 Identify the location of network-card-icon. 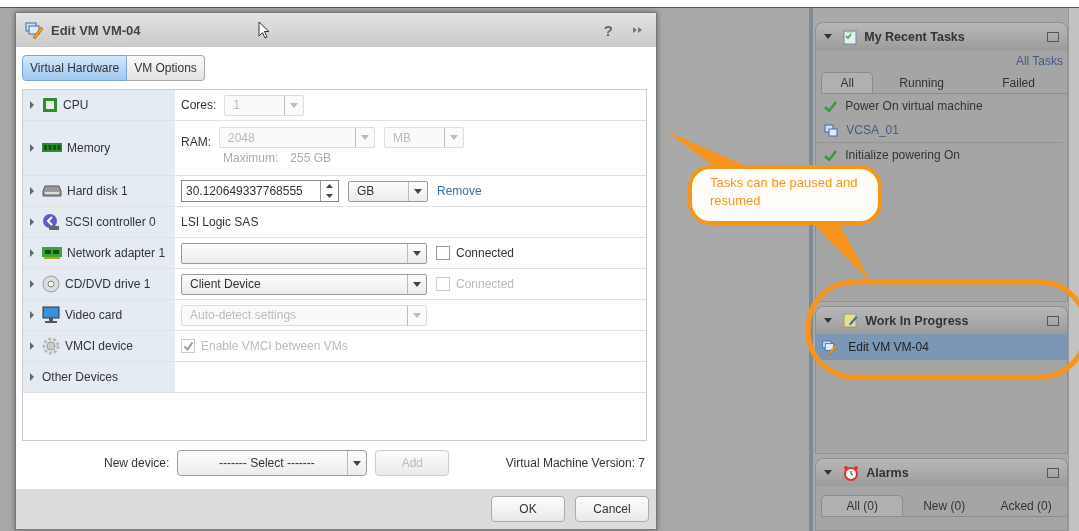
(52, 253).